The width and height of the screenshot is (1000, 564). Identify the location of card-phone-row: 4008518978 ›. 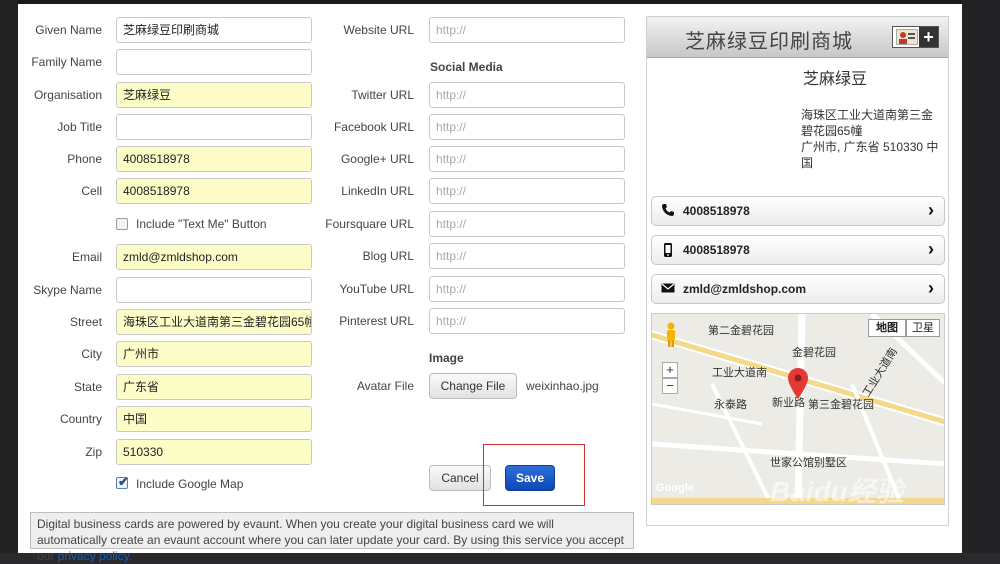
(798, 211).